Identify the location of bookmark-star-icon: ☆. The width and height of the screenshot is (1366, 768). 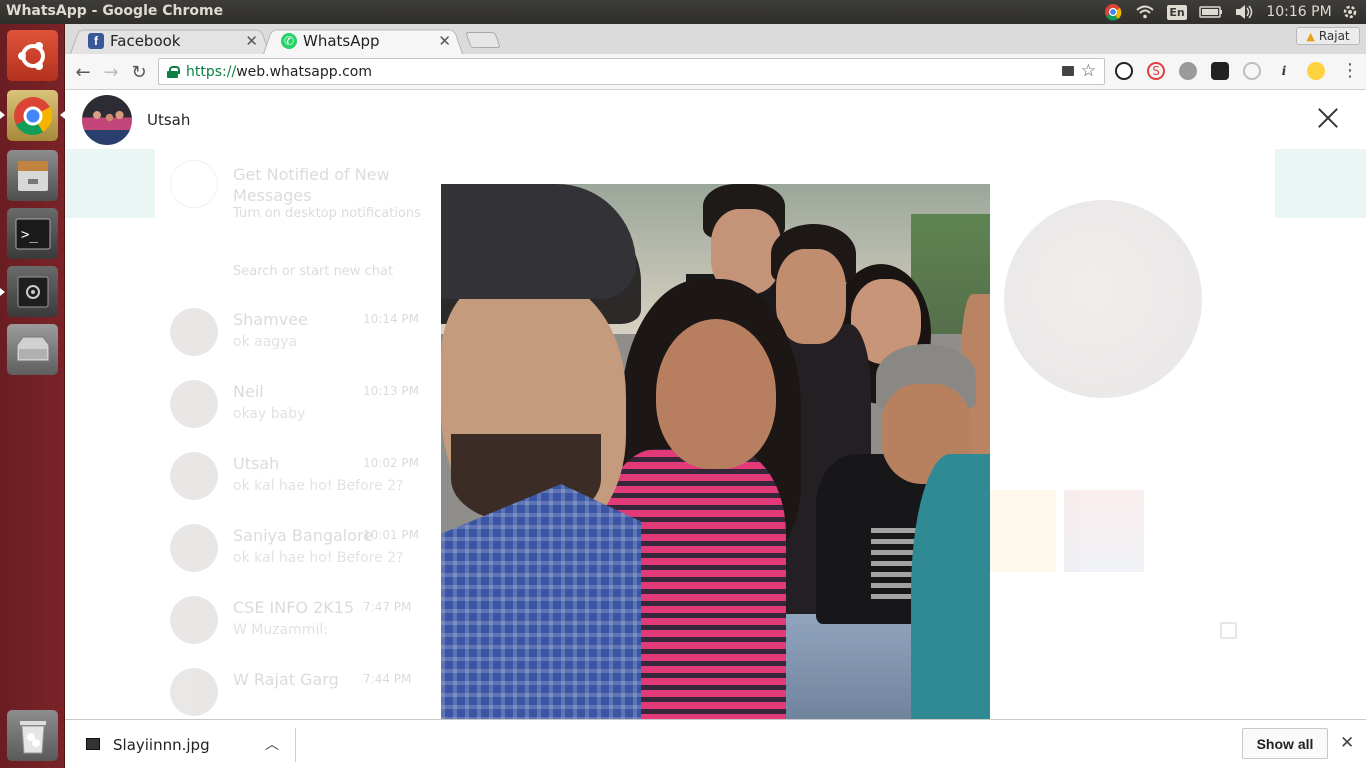
(1088, 71).